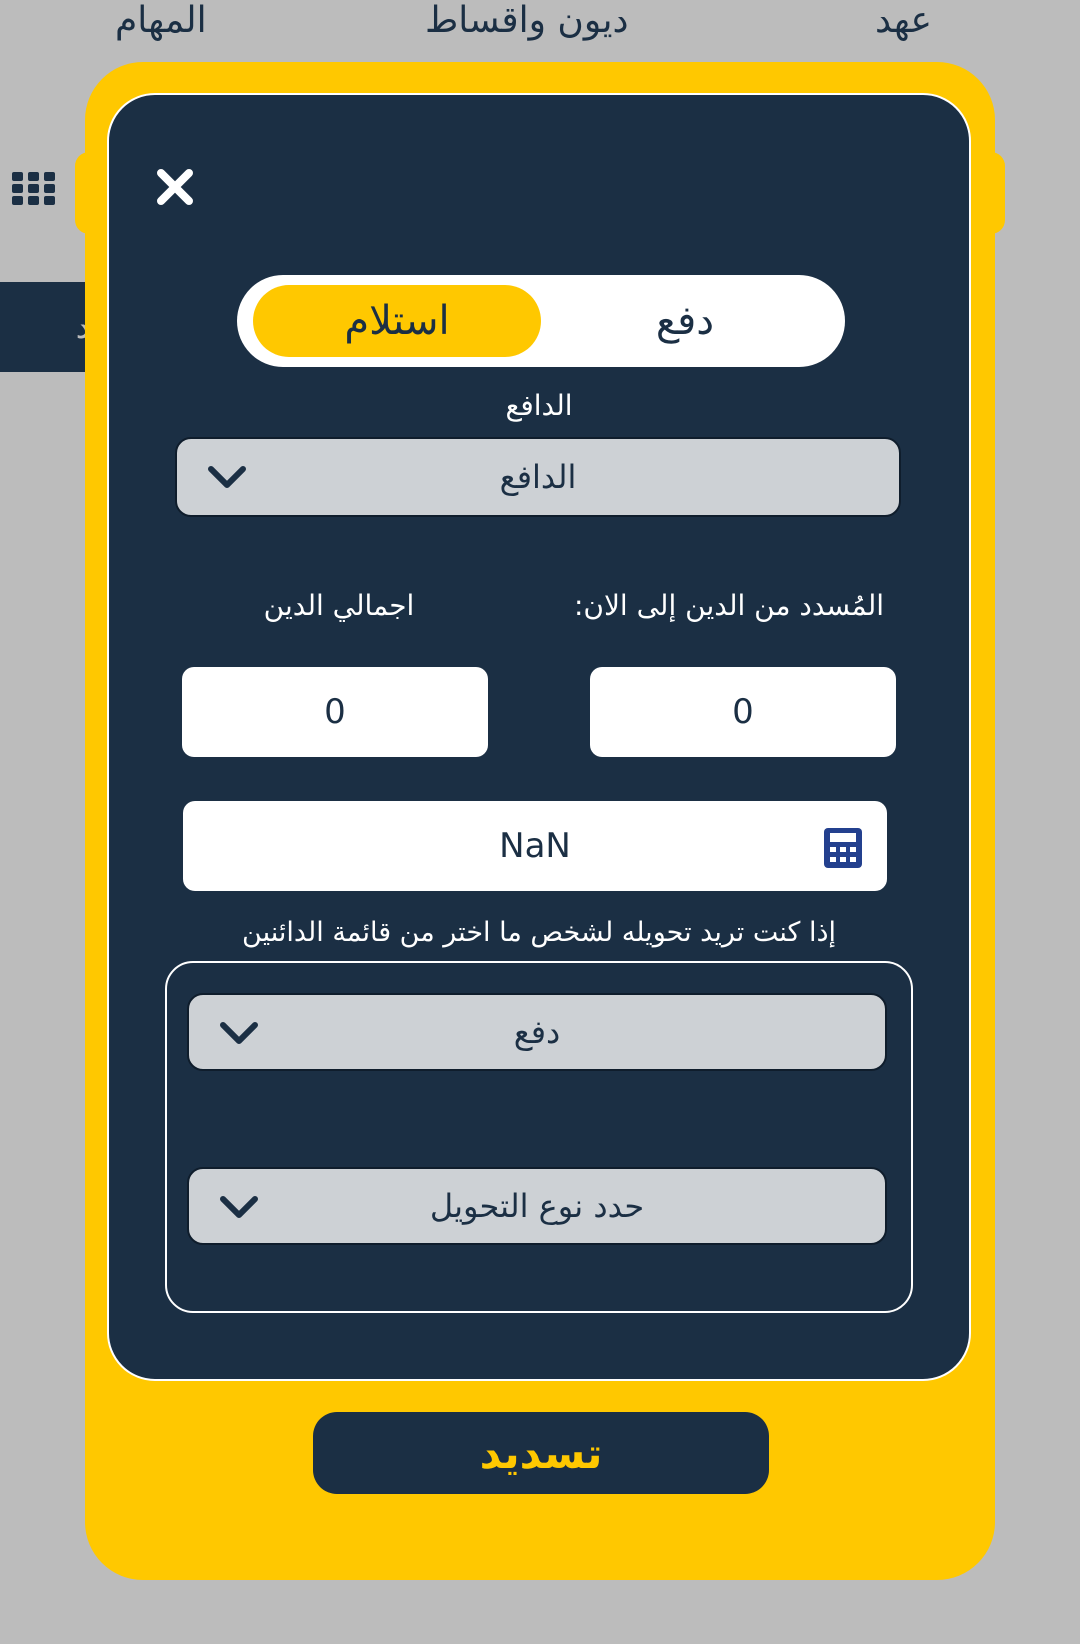  I want to click on paid-so-far-input: 0, so click(743, 712).